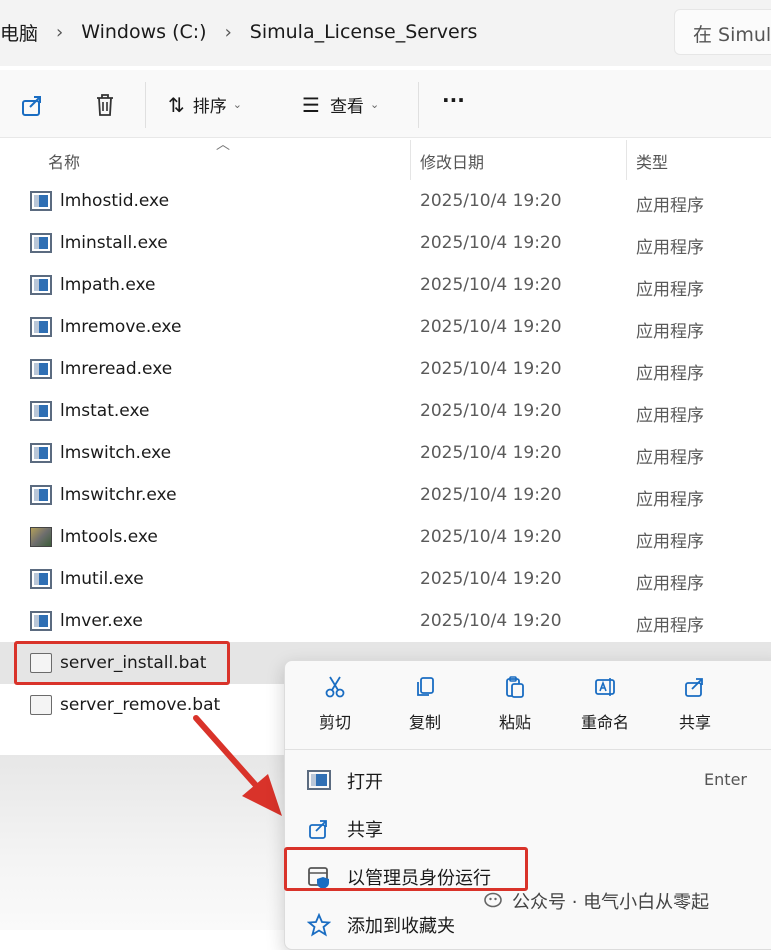 The height and width of the screenshot is (950, 771). I want to click on shortcut-label: Enter, so click(725, 779).